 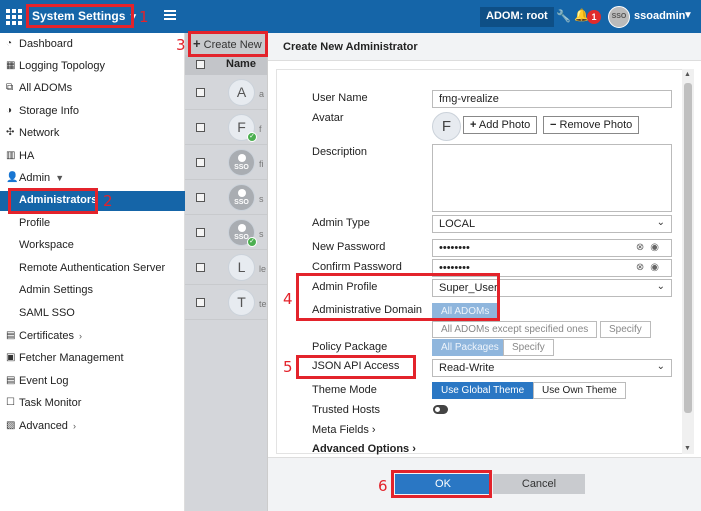 What do you see at coordinates (517, 17) in the screenshot?
I see `adom-selector: ADOM: root` at bounding box center [517, 17].